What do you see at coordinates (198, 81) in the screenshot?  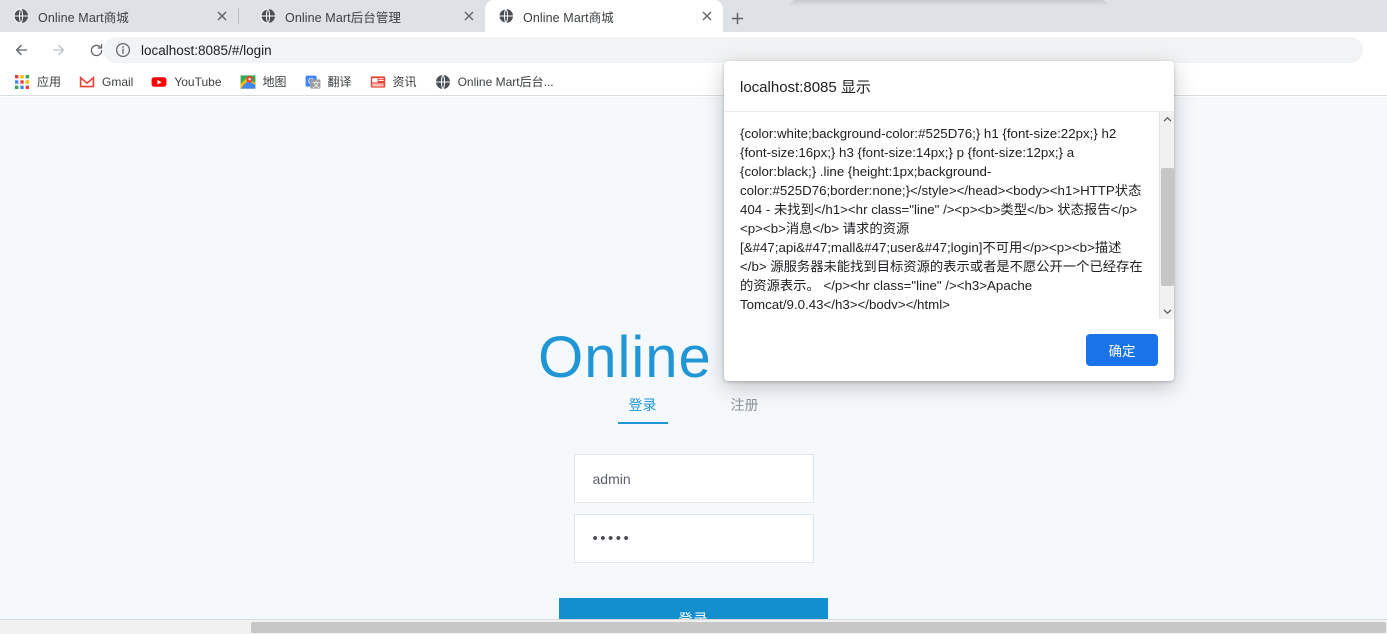 I see `bookmark-label: YouTube` at bounding box center [198, 81].